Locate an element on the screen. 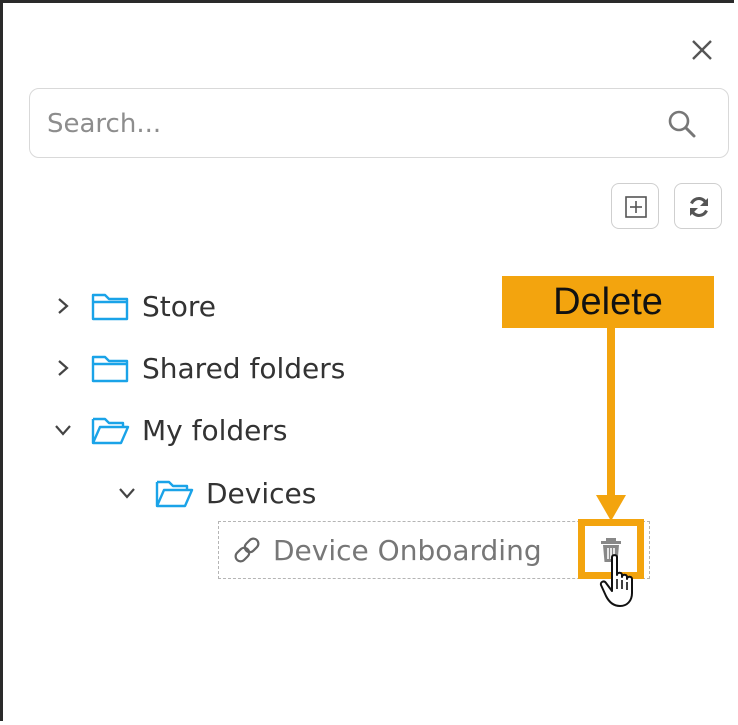  delete-callout: Delete is located at coordinates (608, 302).